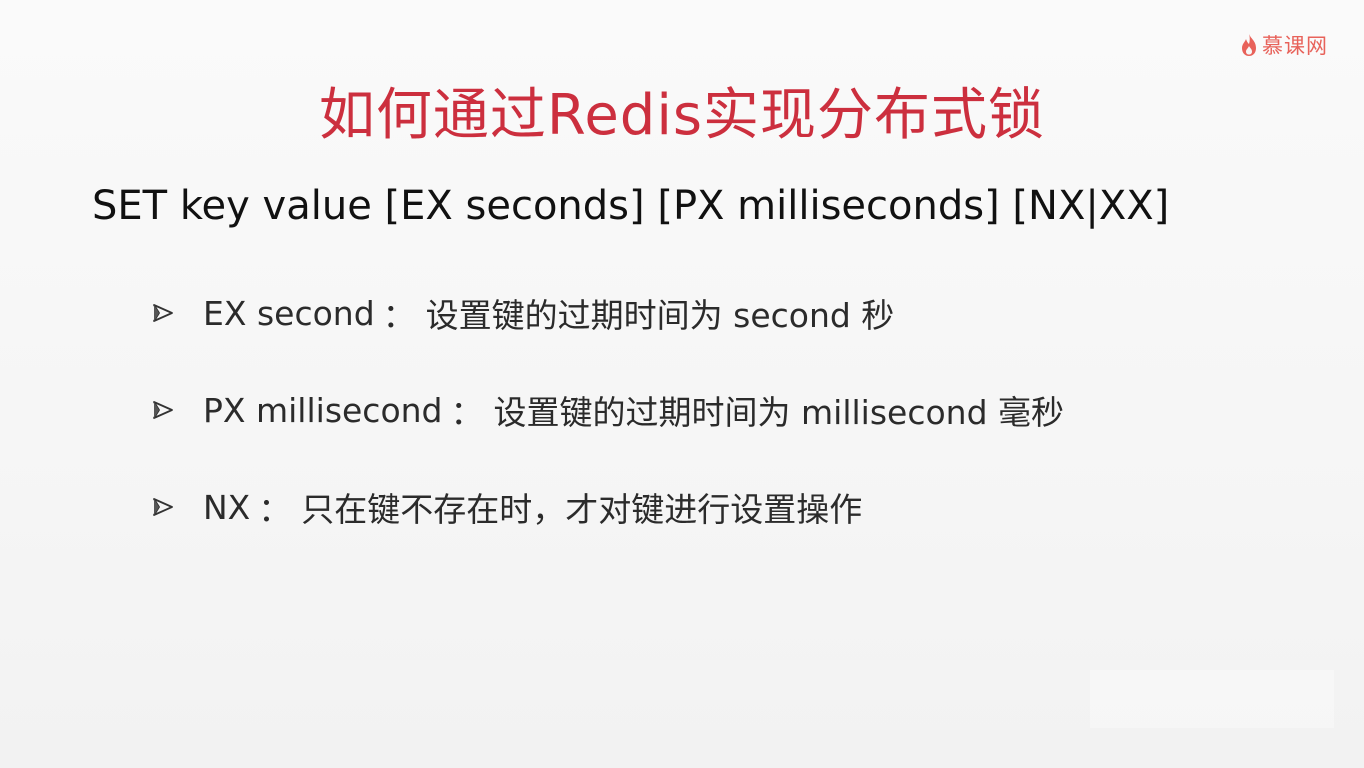  I want to click on flame-logo-icon, so click(1249, 45).